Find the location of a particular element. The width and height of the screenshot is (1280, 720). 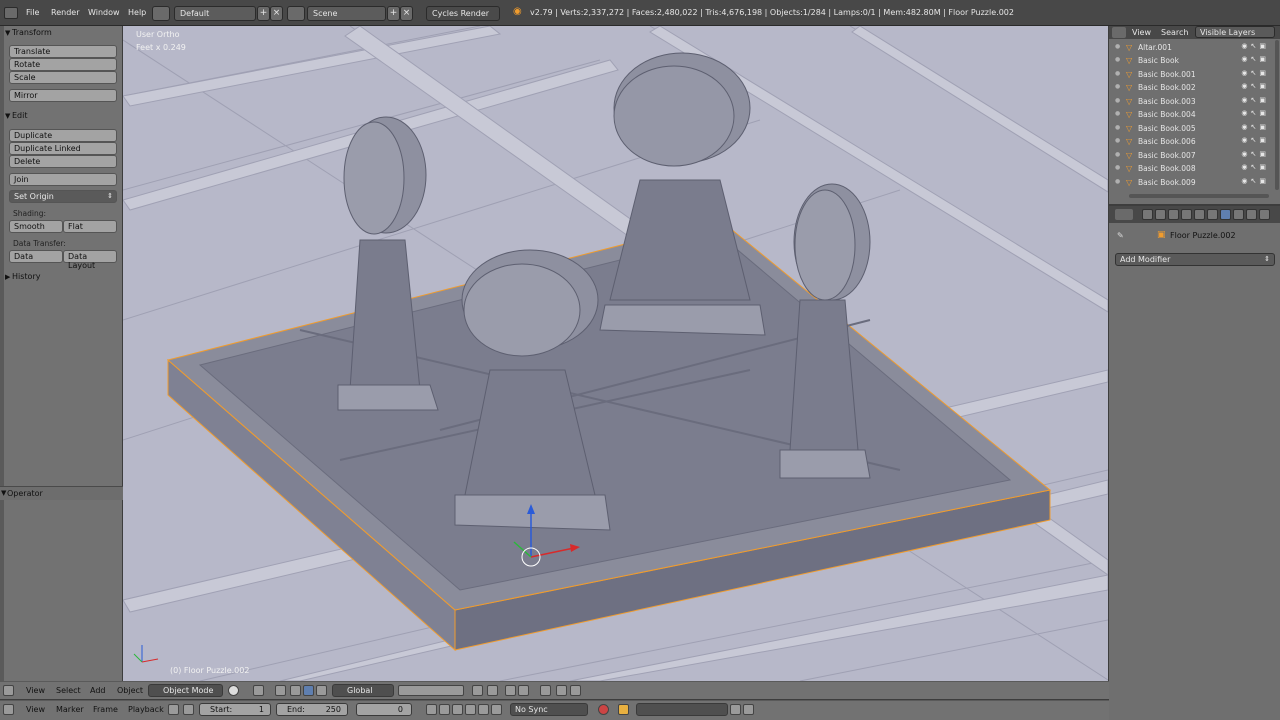

scene-field: Scene is located at coordinates (346, 13).